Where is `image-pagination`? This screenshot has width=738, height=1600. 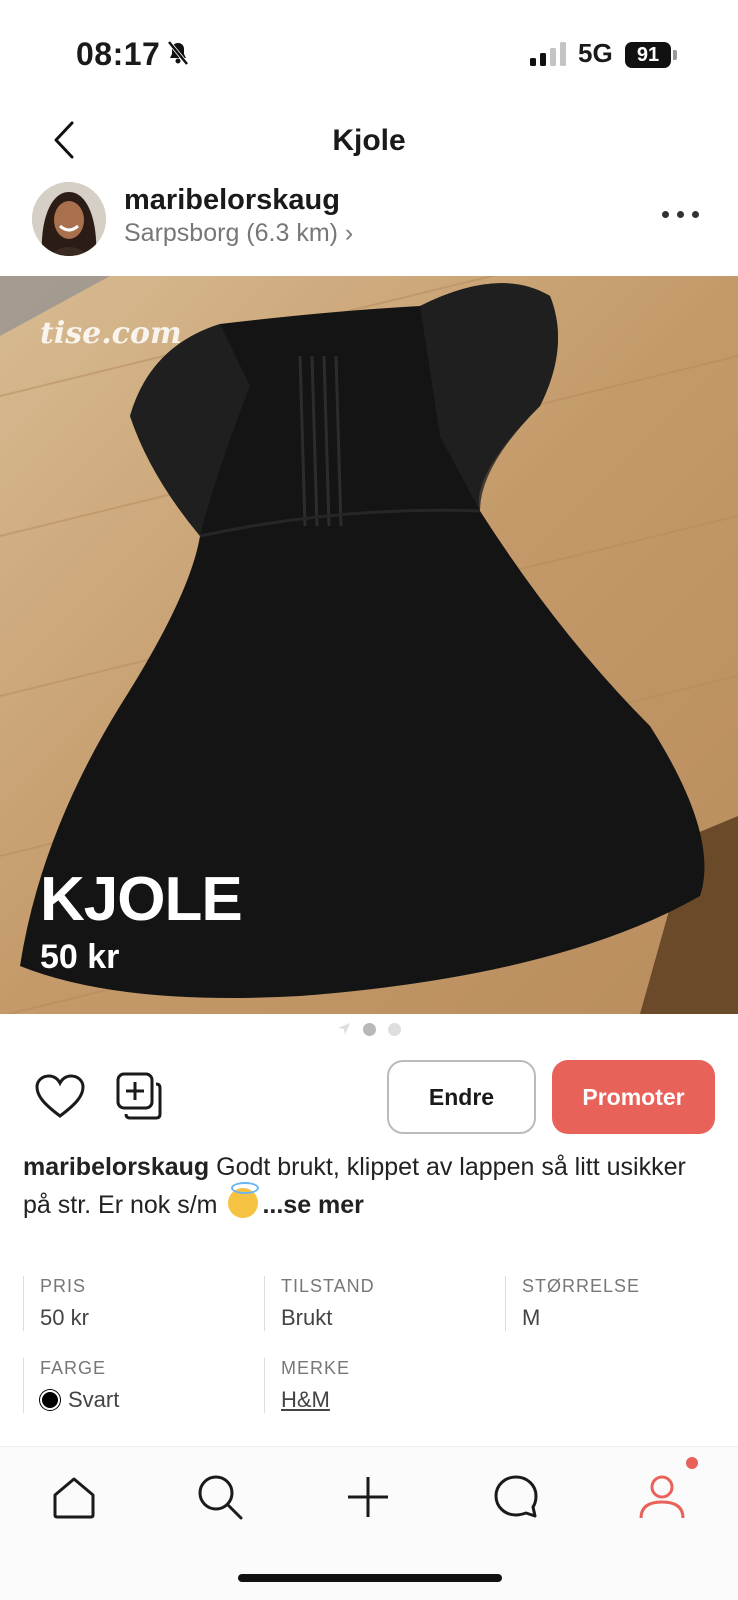
image-pagination is located at coordinates (369, 1029).